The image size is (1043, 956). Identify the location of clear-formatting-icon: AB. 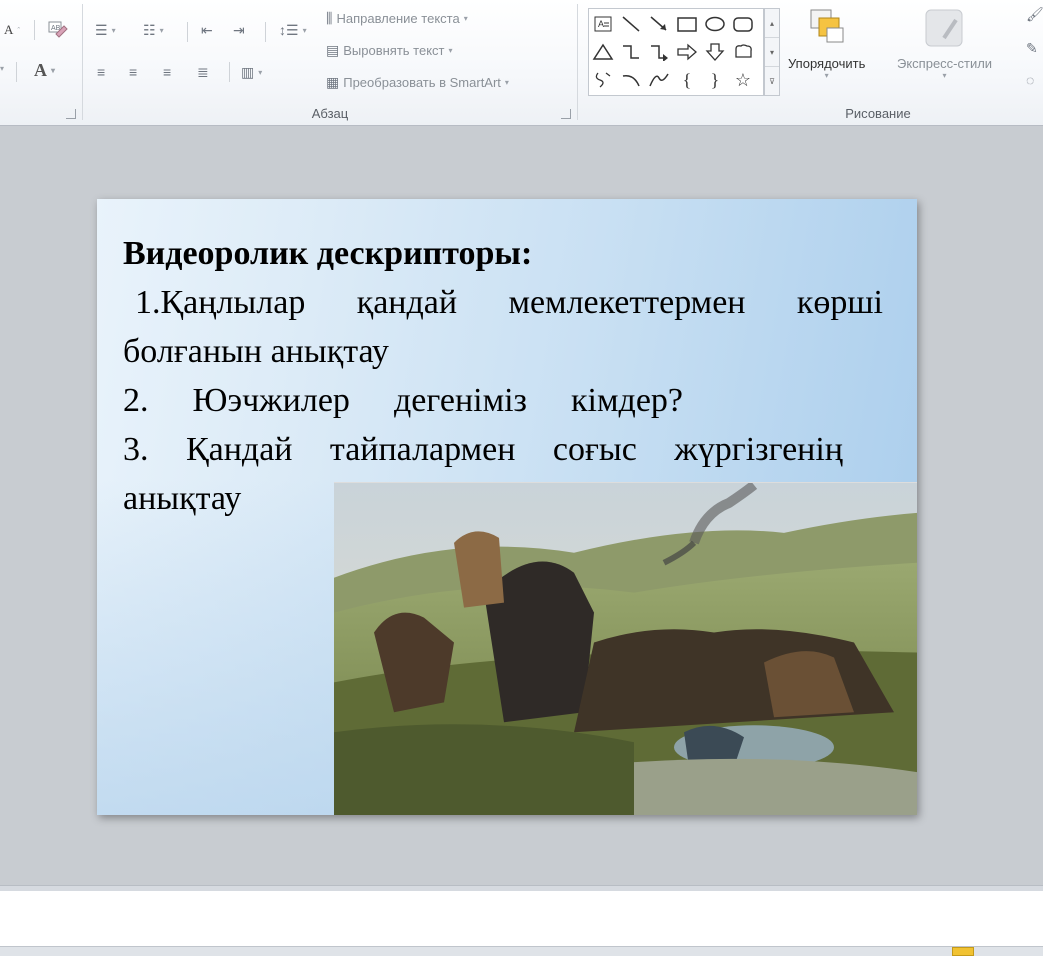
(58, 29).